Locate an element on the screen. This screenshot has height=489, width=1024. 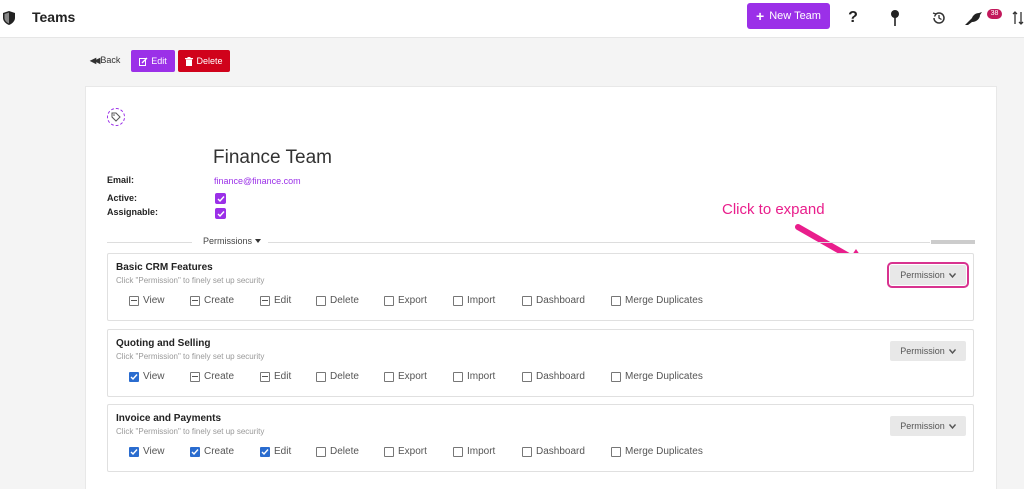
new-team-label: New Team is located at coordinates (795, 16).